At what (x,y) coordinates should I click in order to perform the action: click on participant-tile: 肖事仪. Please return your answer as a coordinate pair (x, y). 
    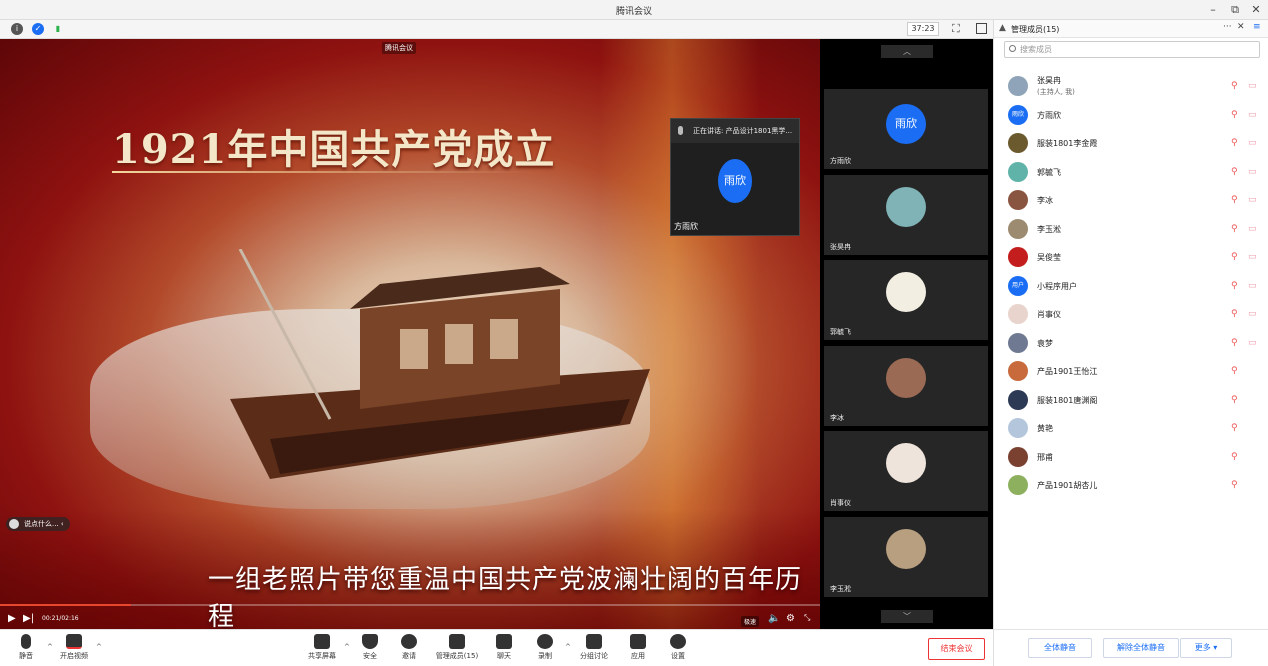
    Looking at the image, I should click on (906, 471).